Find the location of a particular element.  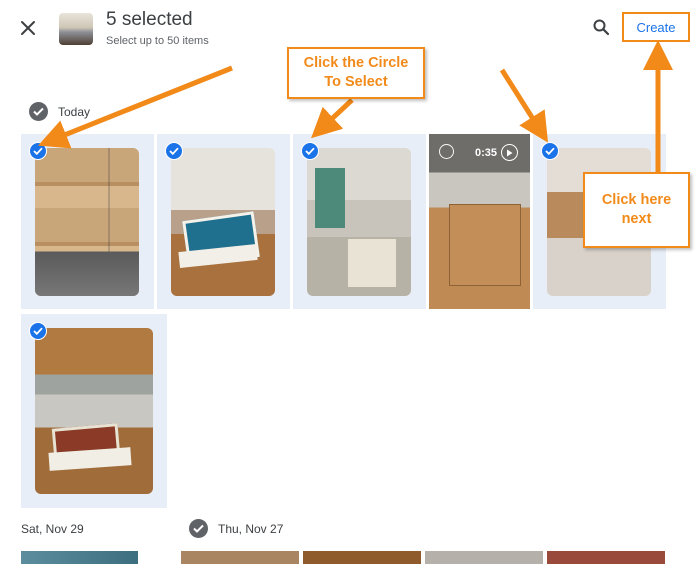

search-button is located at coordinates (601, 27).